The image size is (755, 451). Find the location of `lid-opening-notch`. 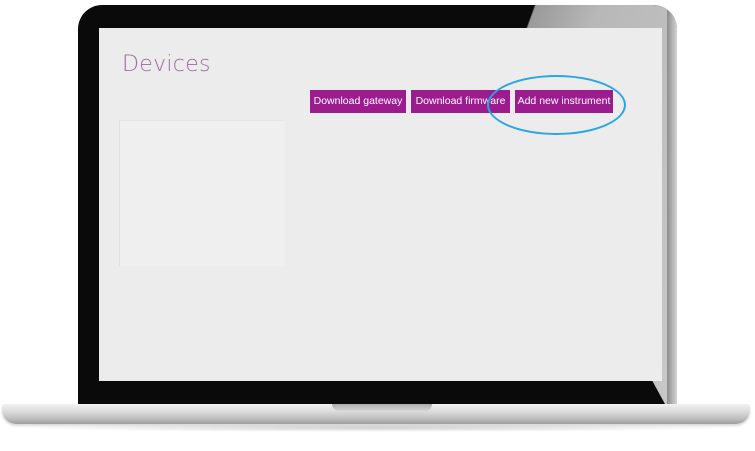

lid-opening-notch is located at coordinates (382, 407).